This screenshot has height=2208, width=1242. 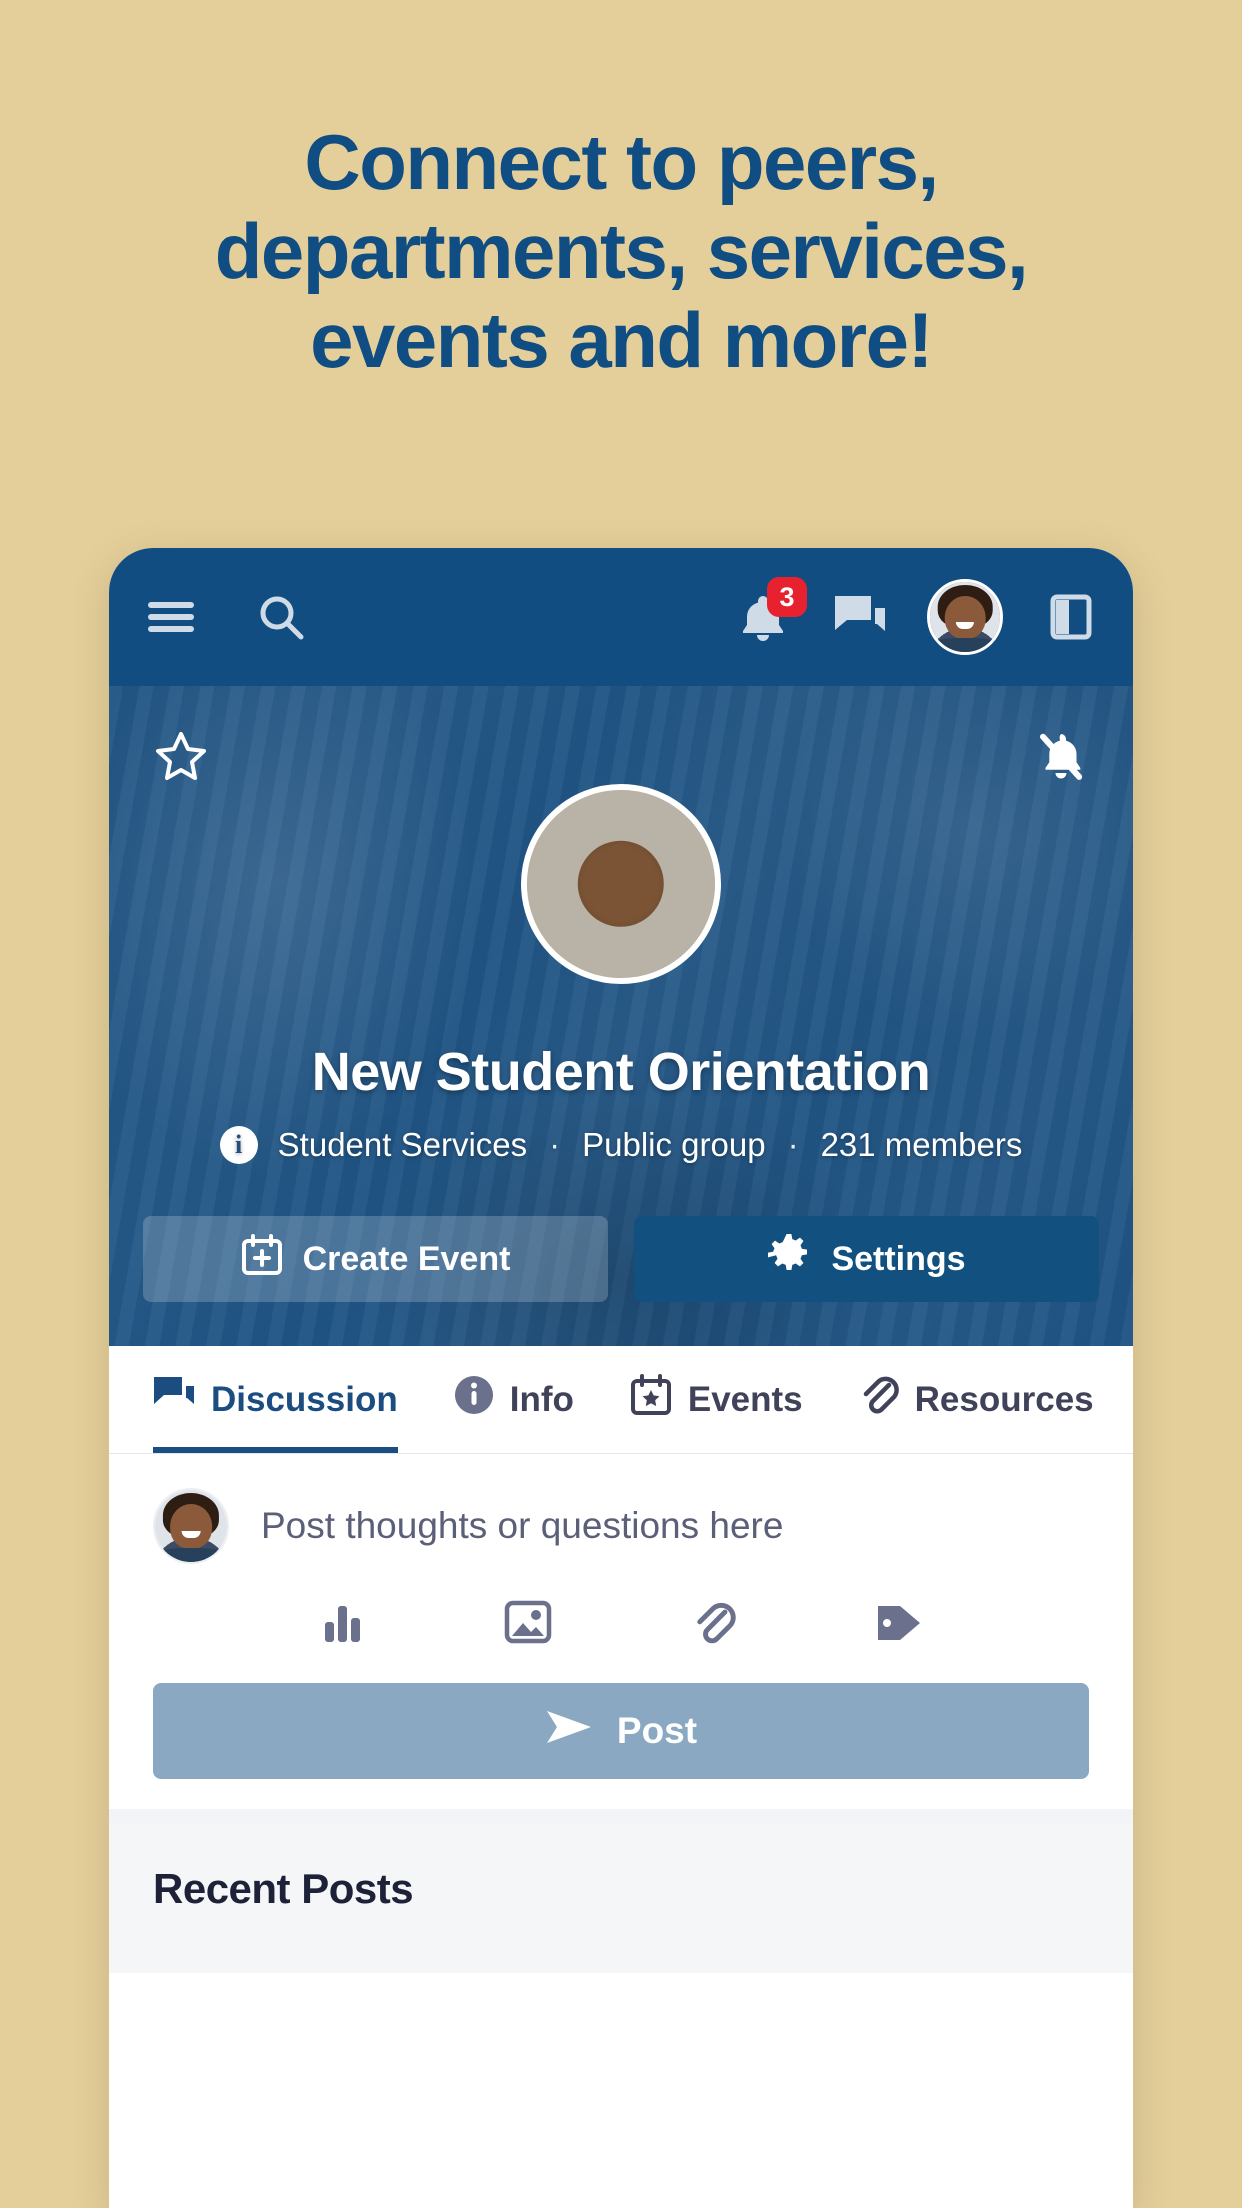 What do you see at coordinates (174, 1399) in the screenshot?
I see `chat-bubbles-icon` at bounding box center [174, 1399].